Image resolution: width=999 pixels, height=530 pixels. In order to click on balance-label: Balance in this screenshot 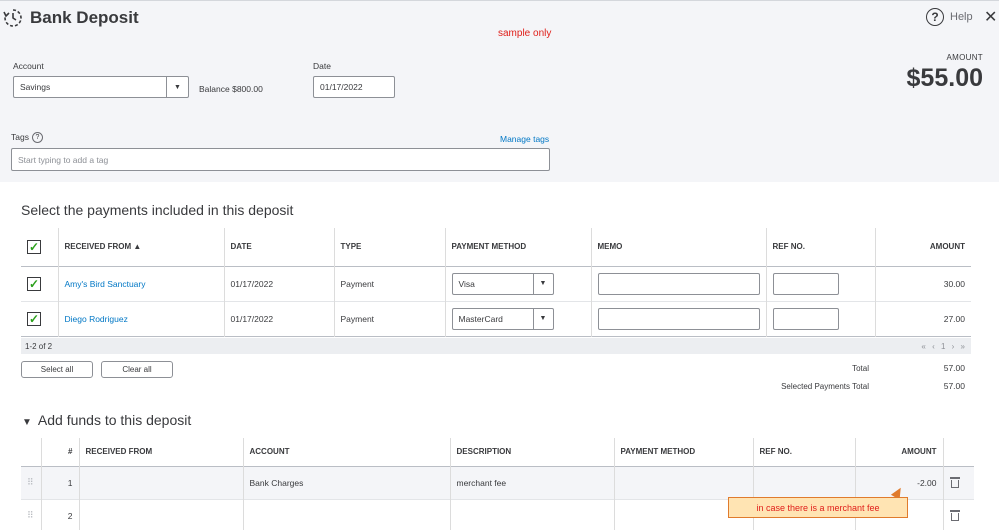, I will do `click(214, 89)`.